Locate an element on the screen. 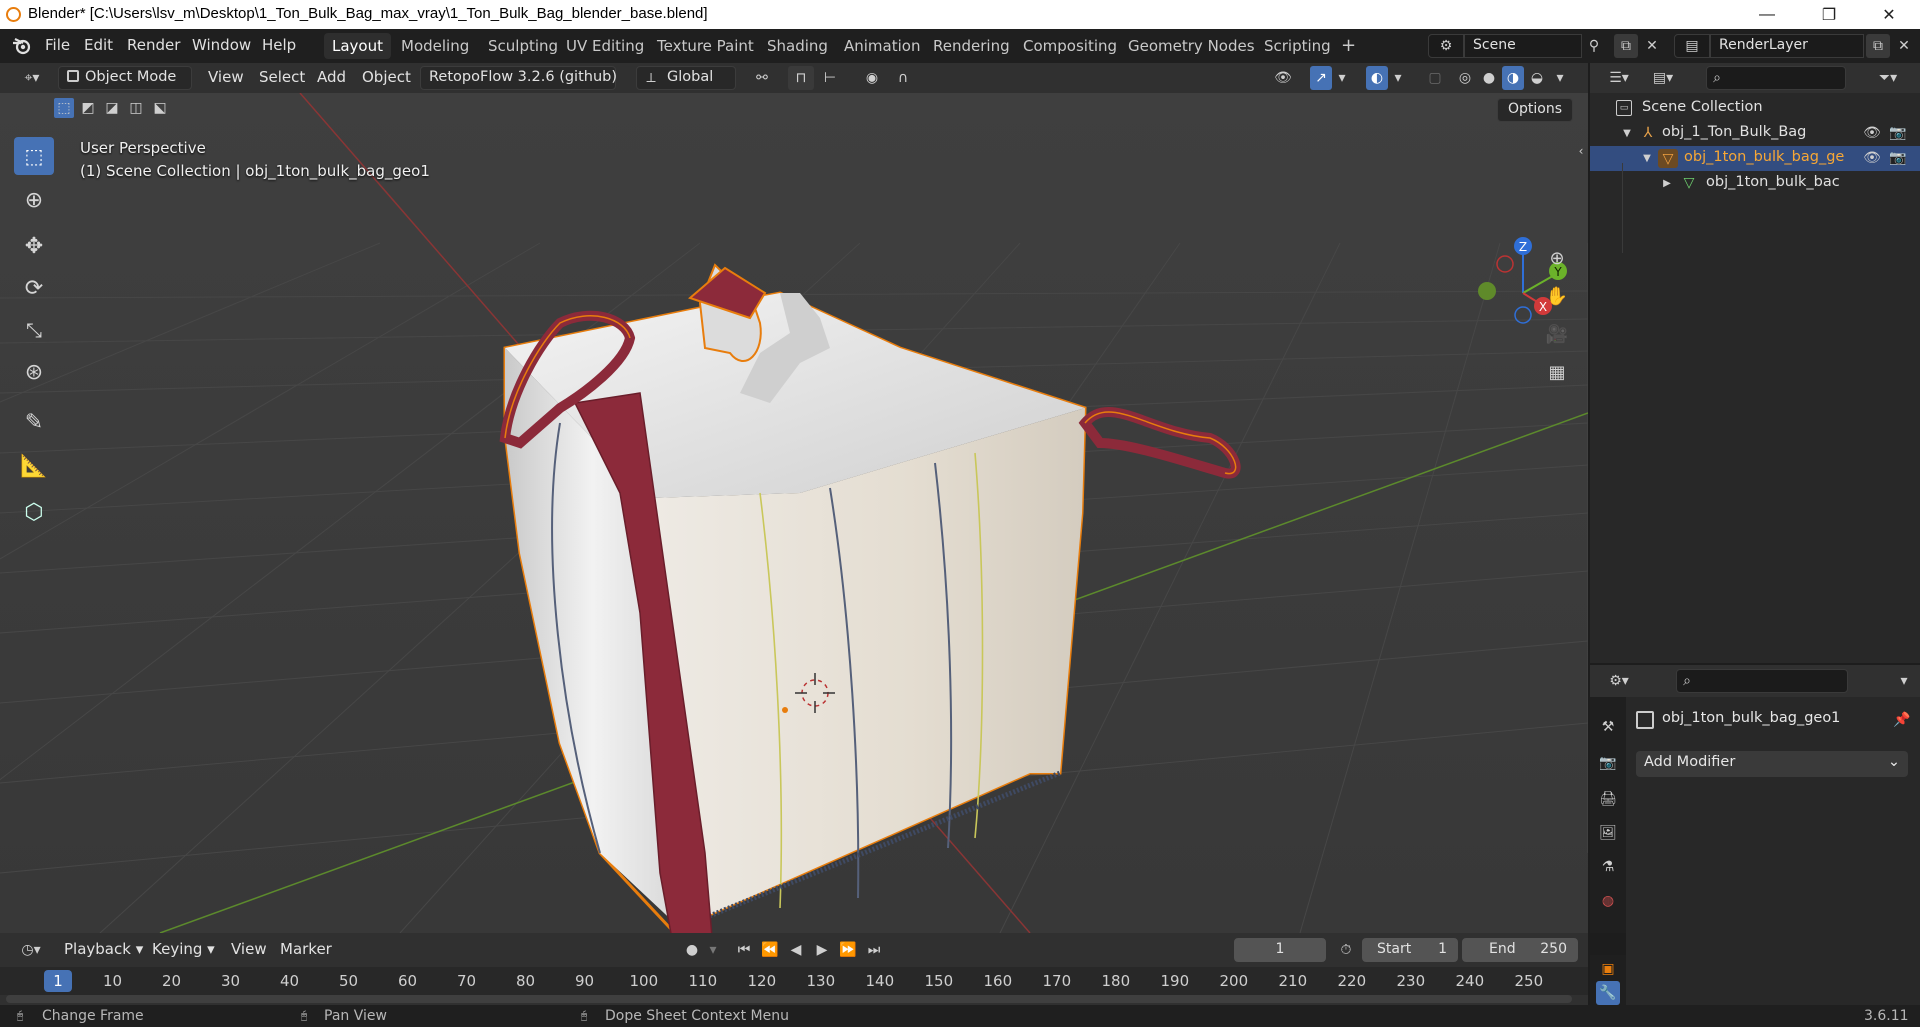  outliner-item-selected: ▼ ▽ obj_1ton_bulk_bag_ge 👁 📷 is located at coordinates (1755, 158).